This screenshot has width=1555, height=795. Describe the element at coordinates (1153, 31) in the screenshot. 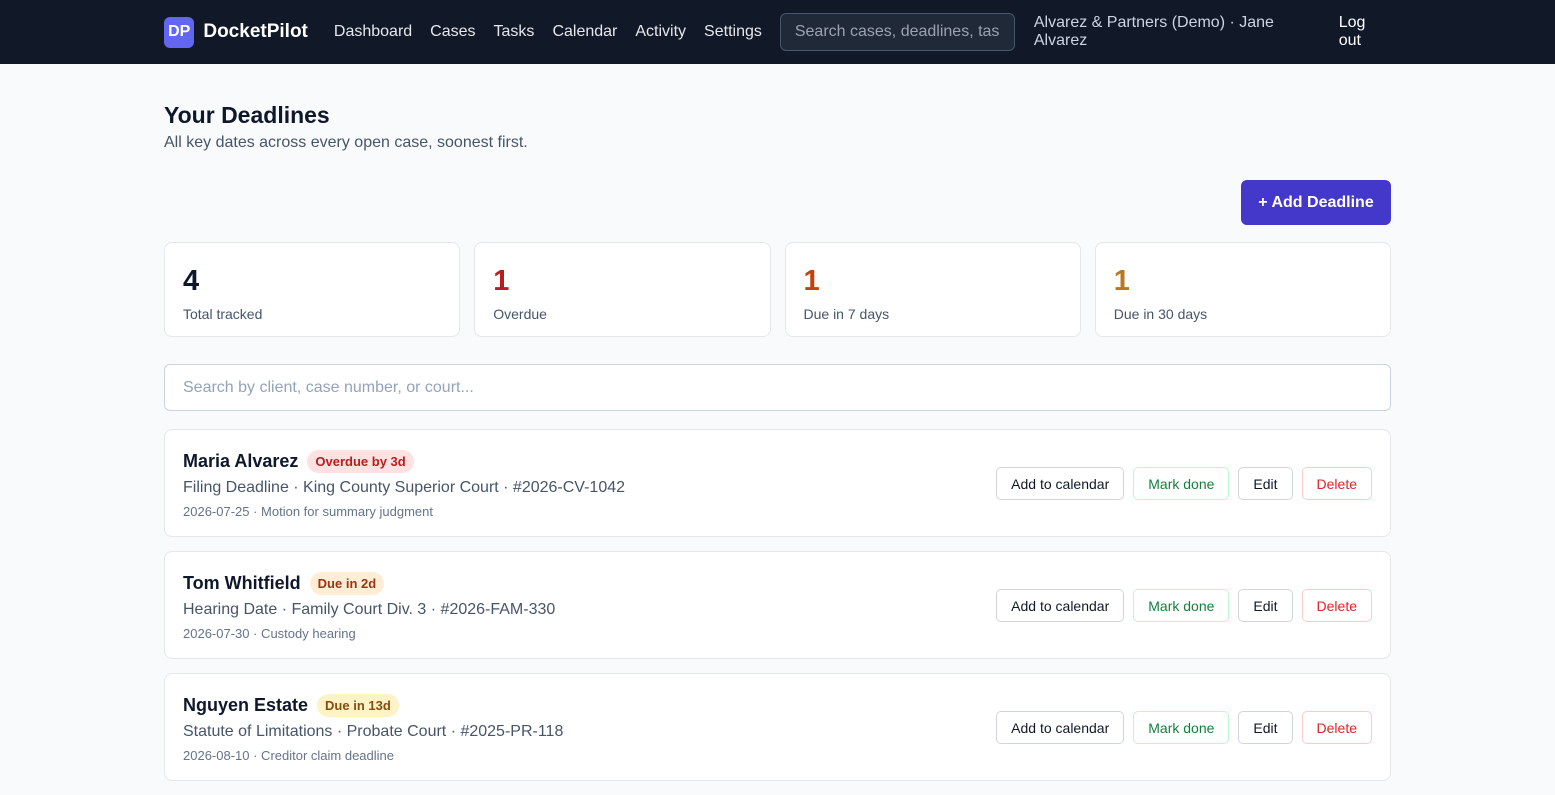

I see `org-user-label: Alvarez & Partners (Demo) · Jane Alvarez` at that location.